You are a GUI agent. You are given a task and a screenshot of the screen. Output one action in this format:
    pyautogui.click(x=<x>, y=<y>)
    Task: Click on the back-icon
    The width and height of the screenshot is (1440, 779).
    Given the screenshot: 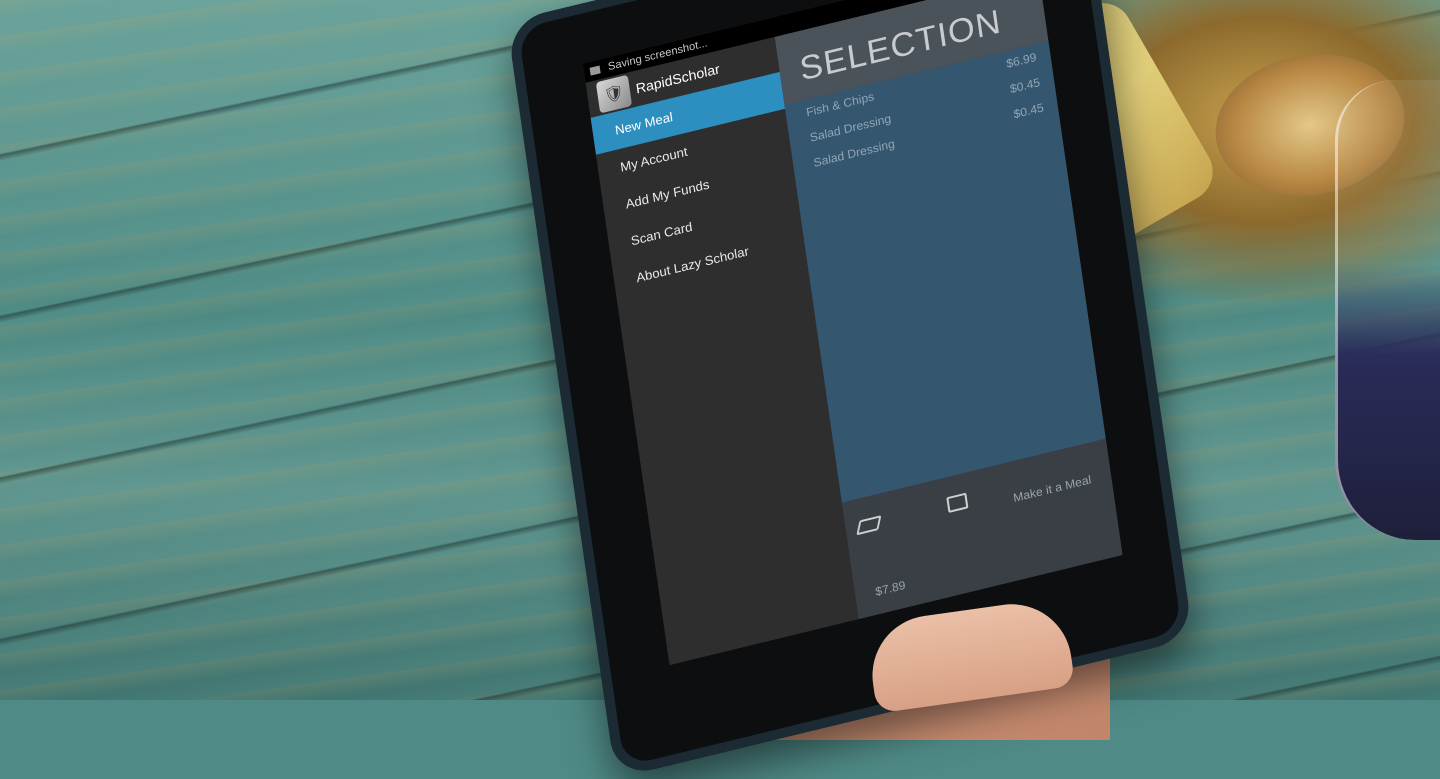 What is the action you would take?
    pyautogui.click(x=869, y=525)
    